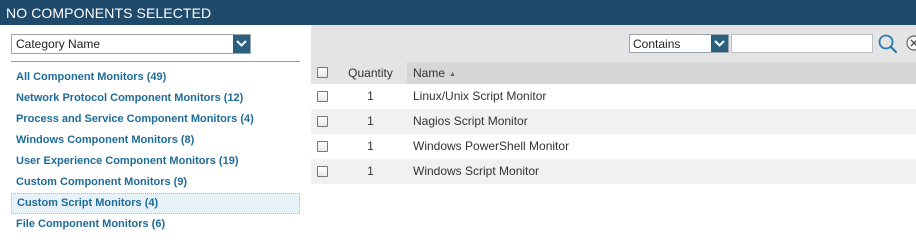  Describe the element at coordinates (58, 44) in the screenshot. I see `group-by-value: Category Name` at that location.